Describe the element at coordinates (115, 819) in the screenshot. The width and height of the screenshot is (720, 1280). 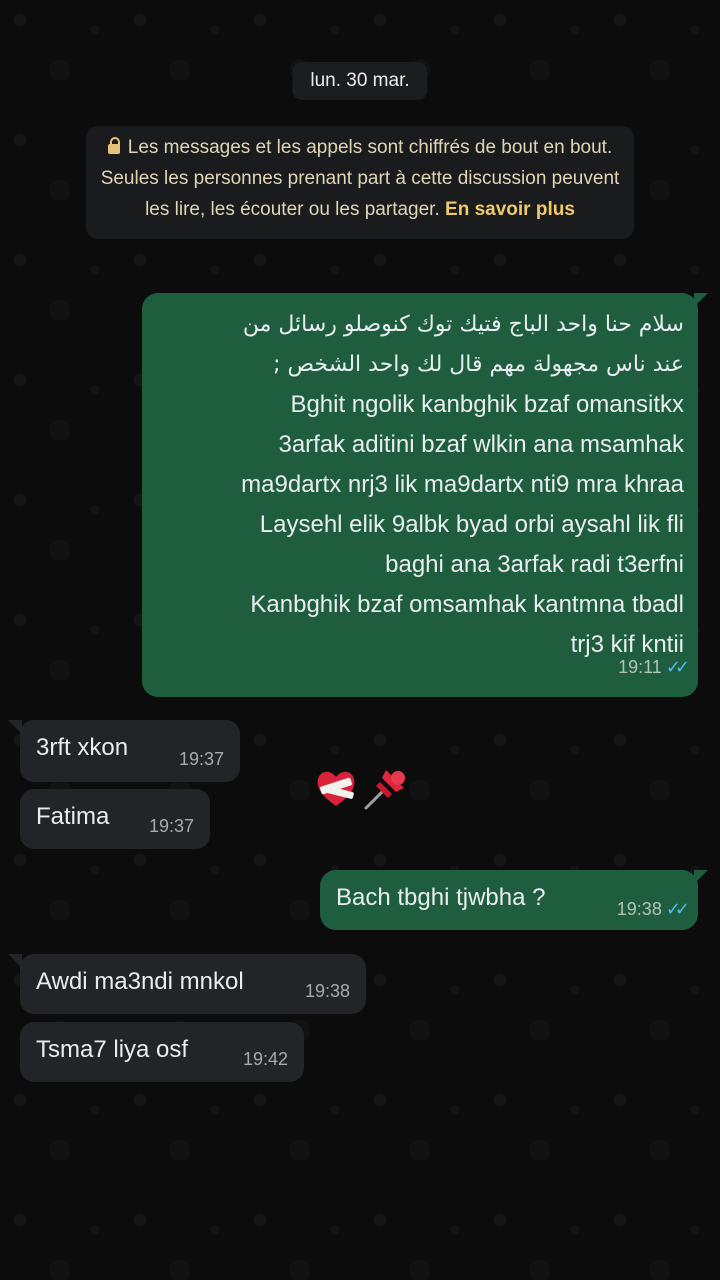
I see `message-bubble-incoming: Fatima 19:37` at that location.